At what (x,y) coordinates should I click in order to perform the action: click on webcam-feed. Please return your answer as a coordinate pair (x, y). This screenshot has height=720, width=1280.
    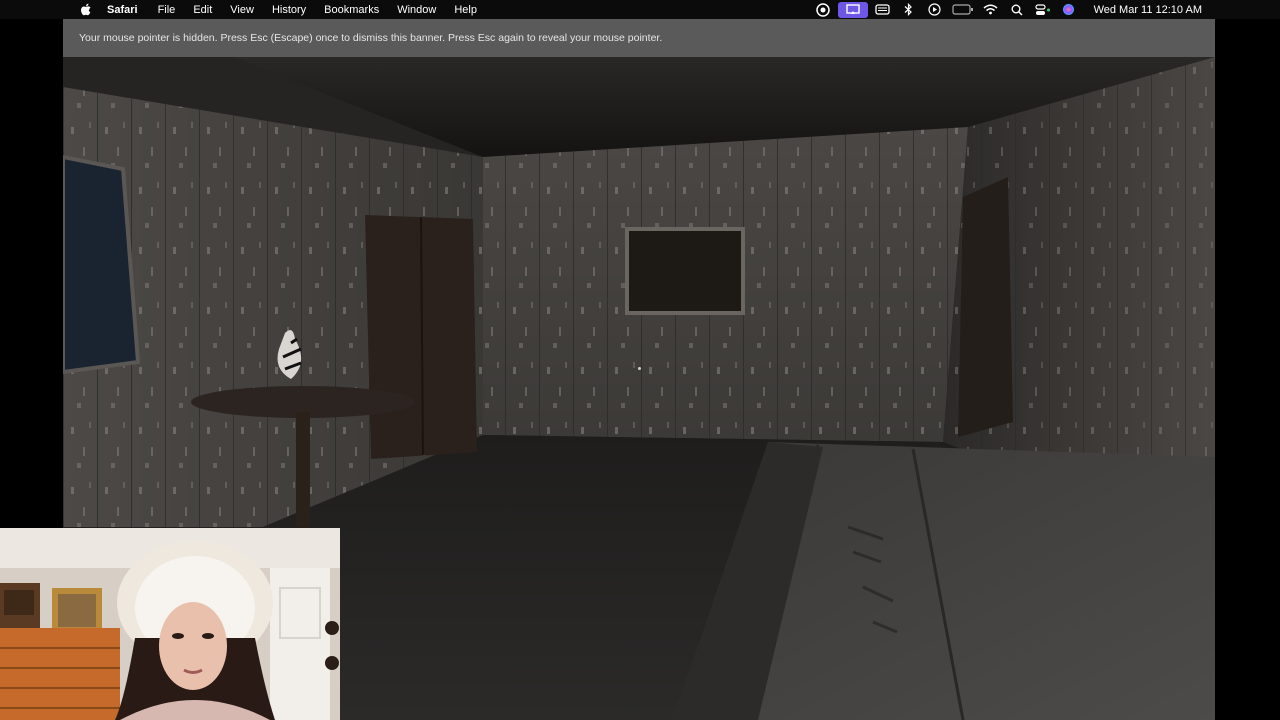
    Looking at the image, I should click on (170, 624).